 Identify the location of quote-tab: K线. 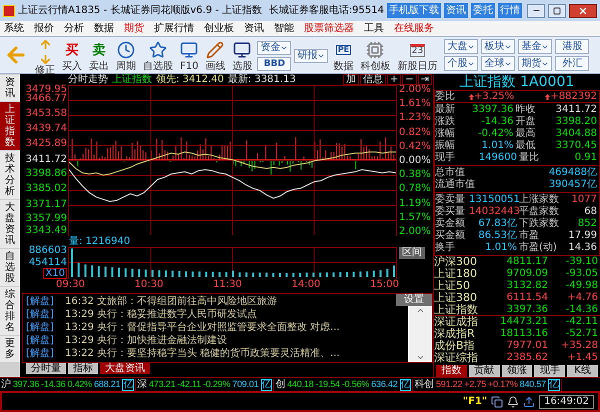
(582, 371).